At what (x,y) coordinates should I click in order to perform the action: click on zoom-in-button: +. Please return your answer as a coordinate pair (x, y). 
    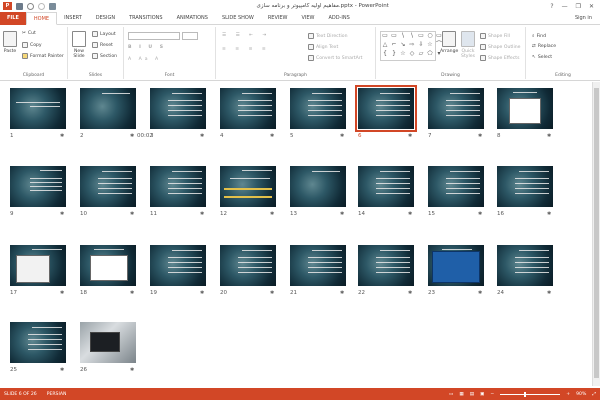
    Looking at the image, I should click on (568, 394).